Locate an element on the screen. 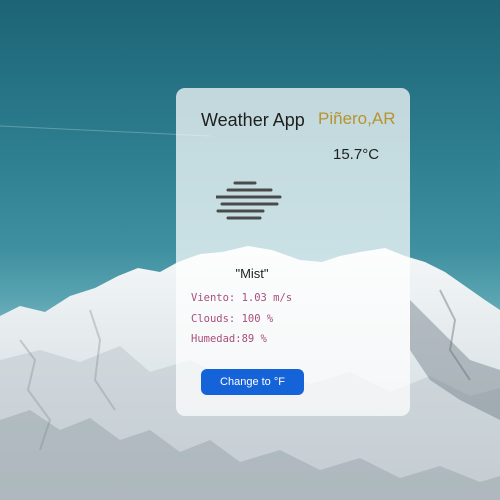 The height and width of the screenshot is (500, 500). mist-icon is located at coordinates (249, 200).